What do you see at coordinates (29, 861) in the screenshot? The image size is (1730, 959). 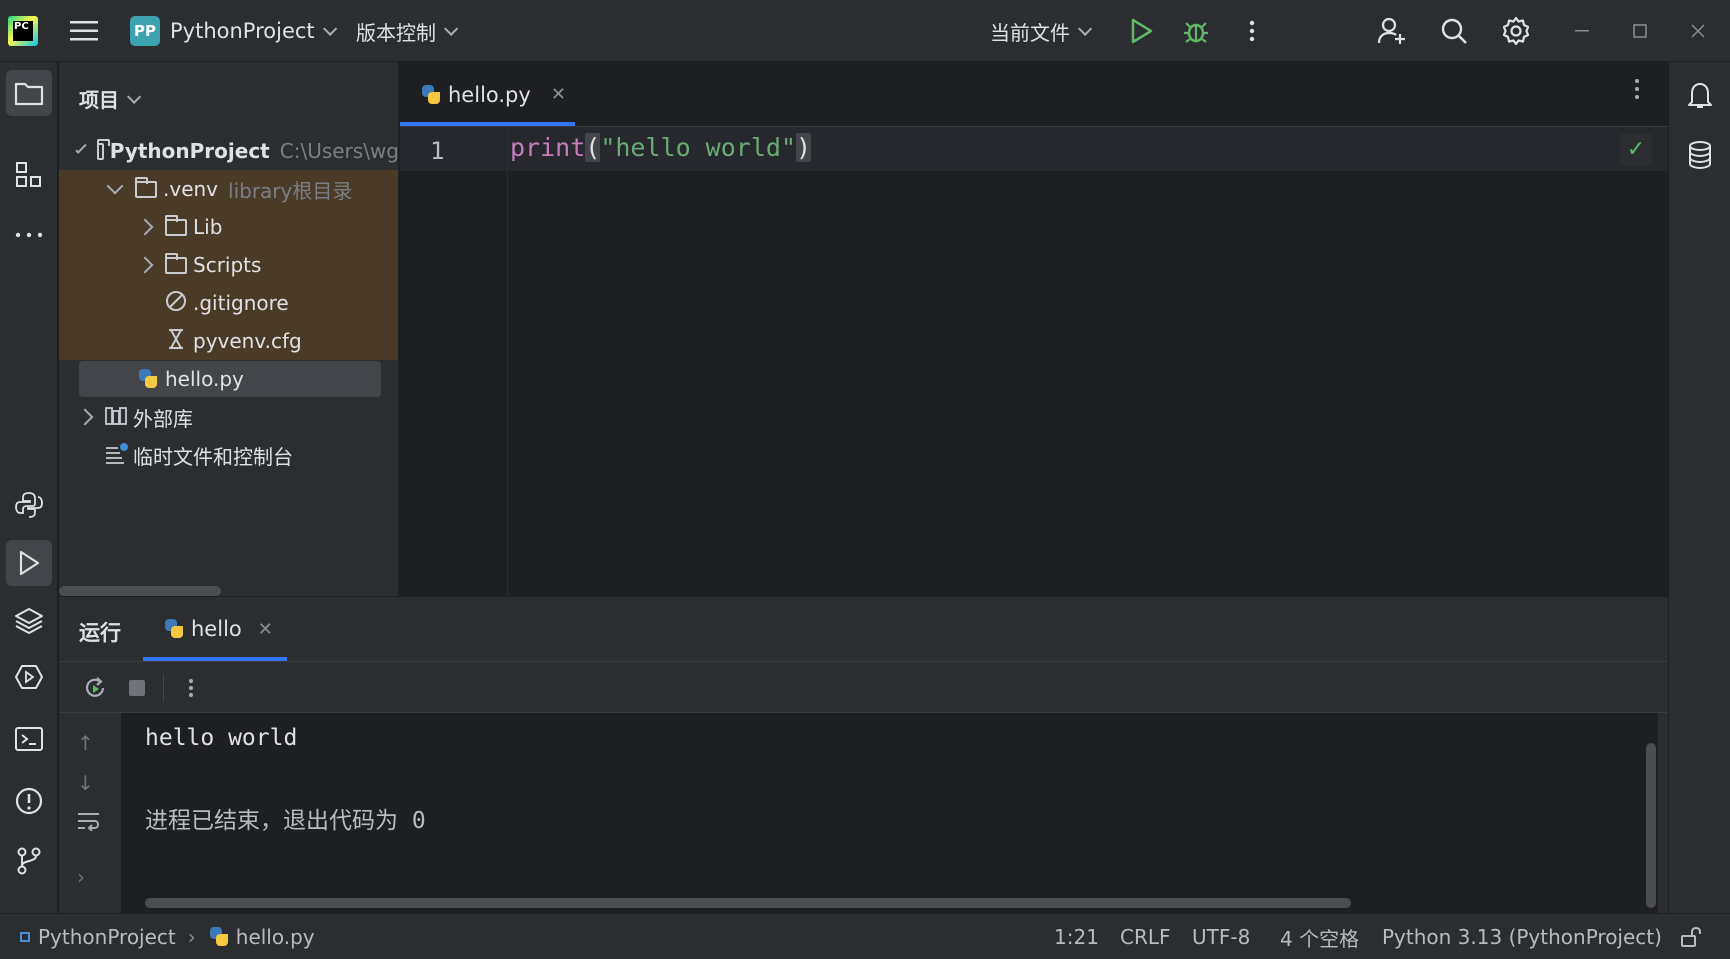 I see `git-branch-icon` at bounding box center [29, 861].